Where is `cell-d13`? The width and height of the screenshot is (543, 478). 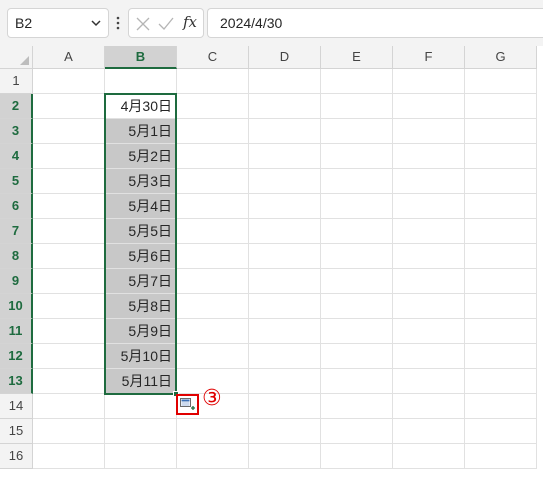
cell-d13 is located at coordinates (285, 381).